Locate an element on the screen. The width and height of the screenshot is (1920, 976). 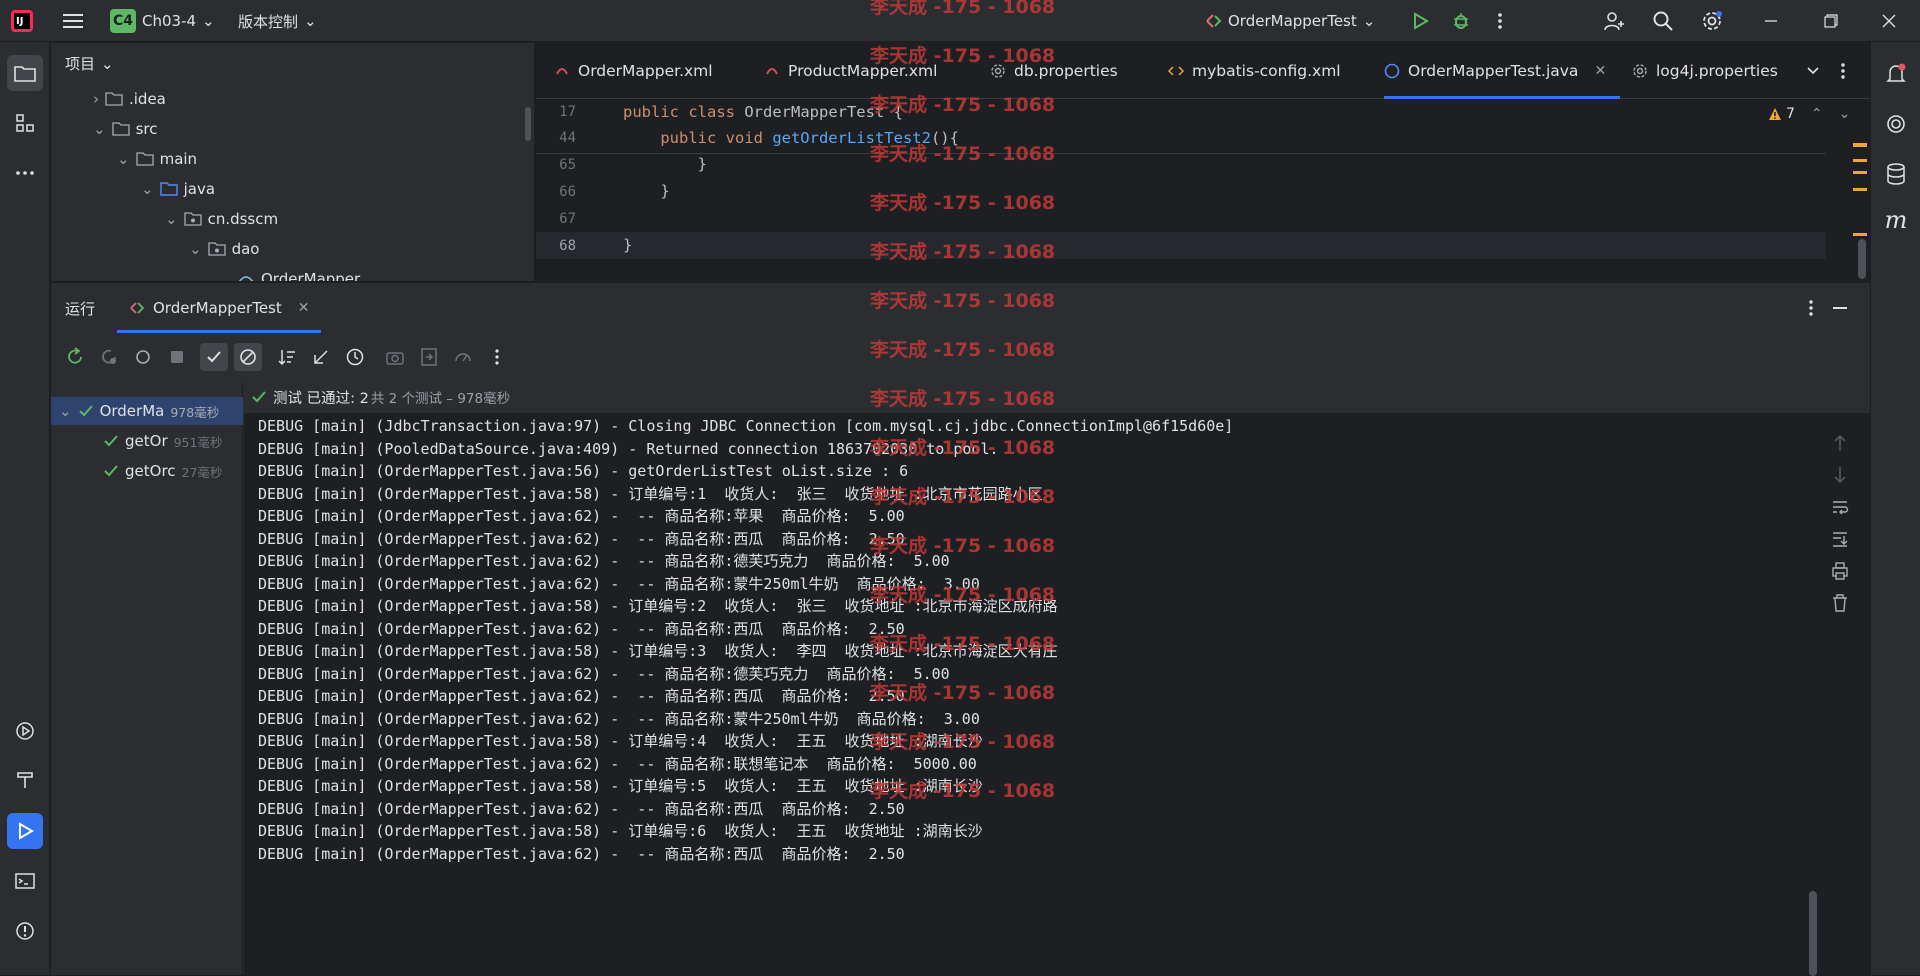
tab-db-properties: db.properties is located at coordinates (1054, 71).